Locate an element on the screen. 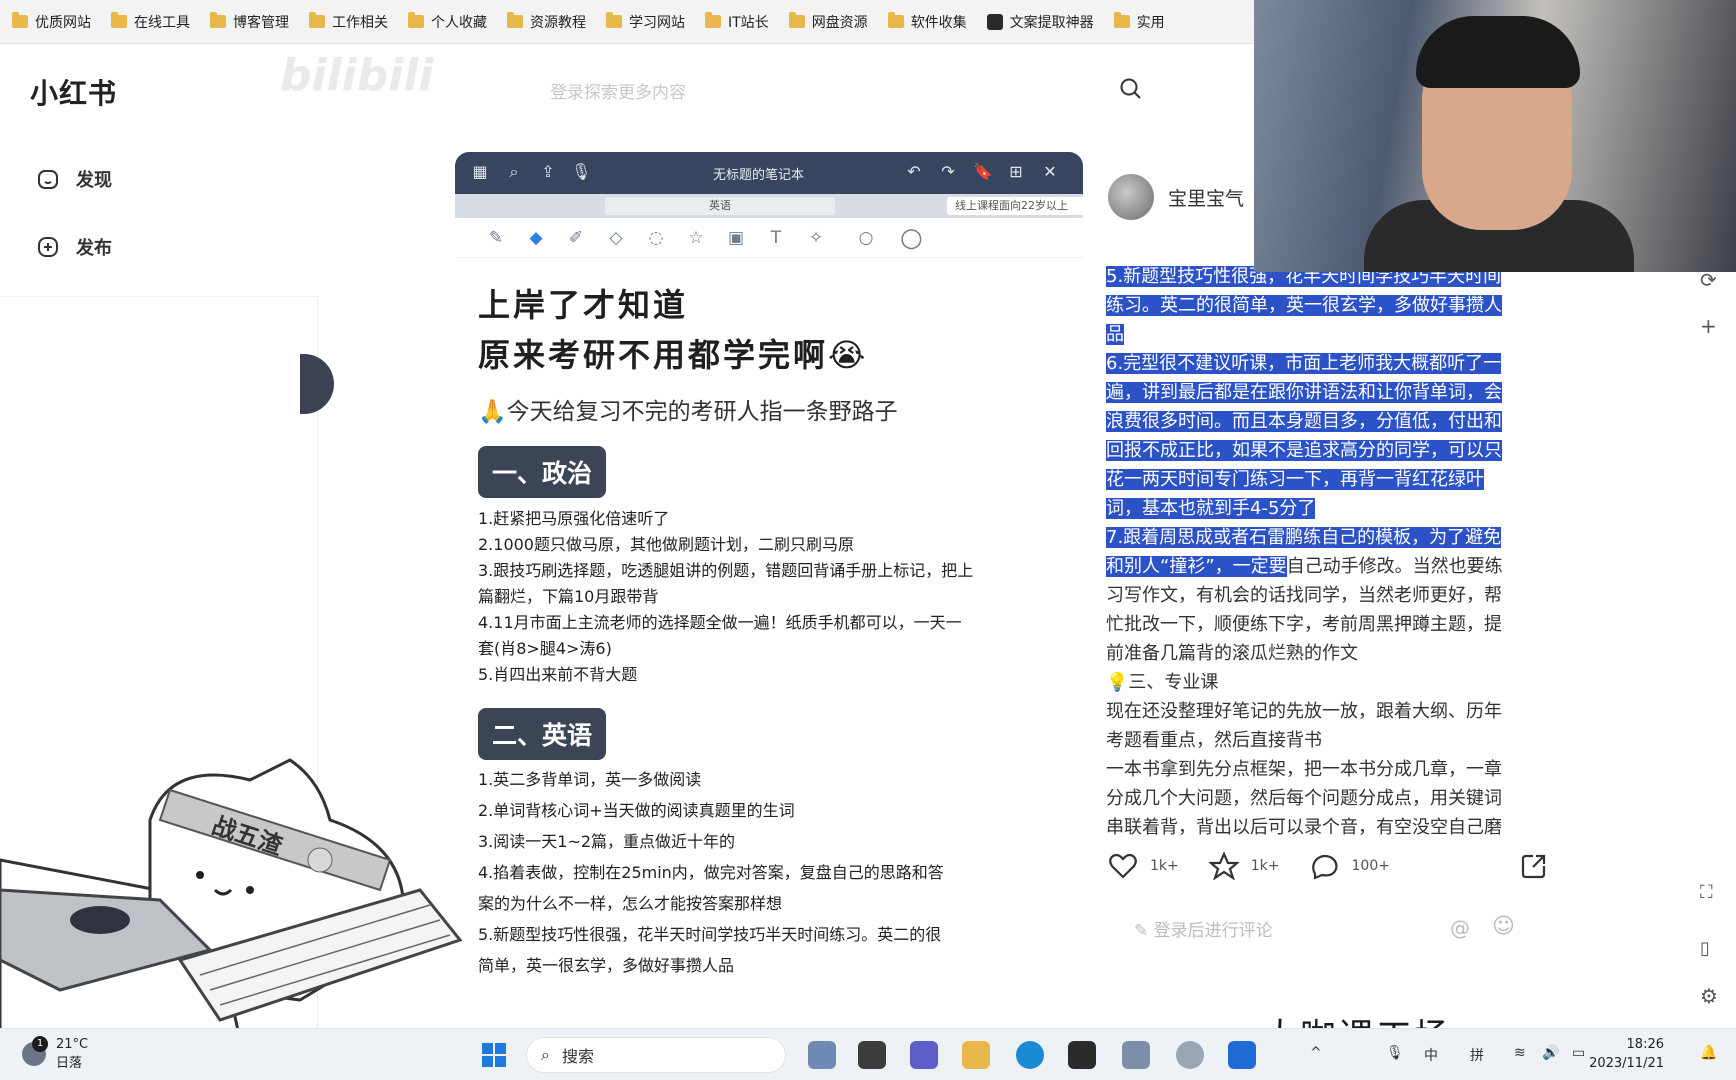 This screenshot has height=1080, width=1736. tab-course: 线上课程面向22岁以上 is located at coordinates (1017, 206).